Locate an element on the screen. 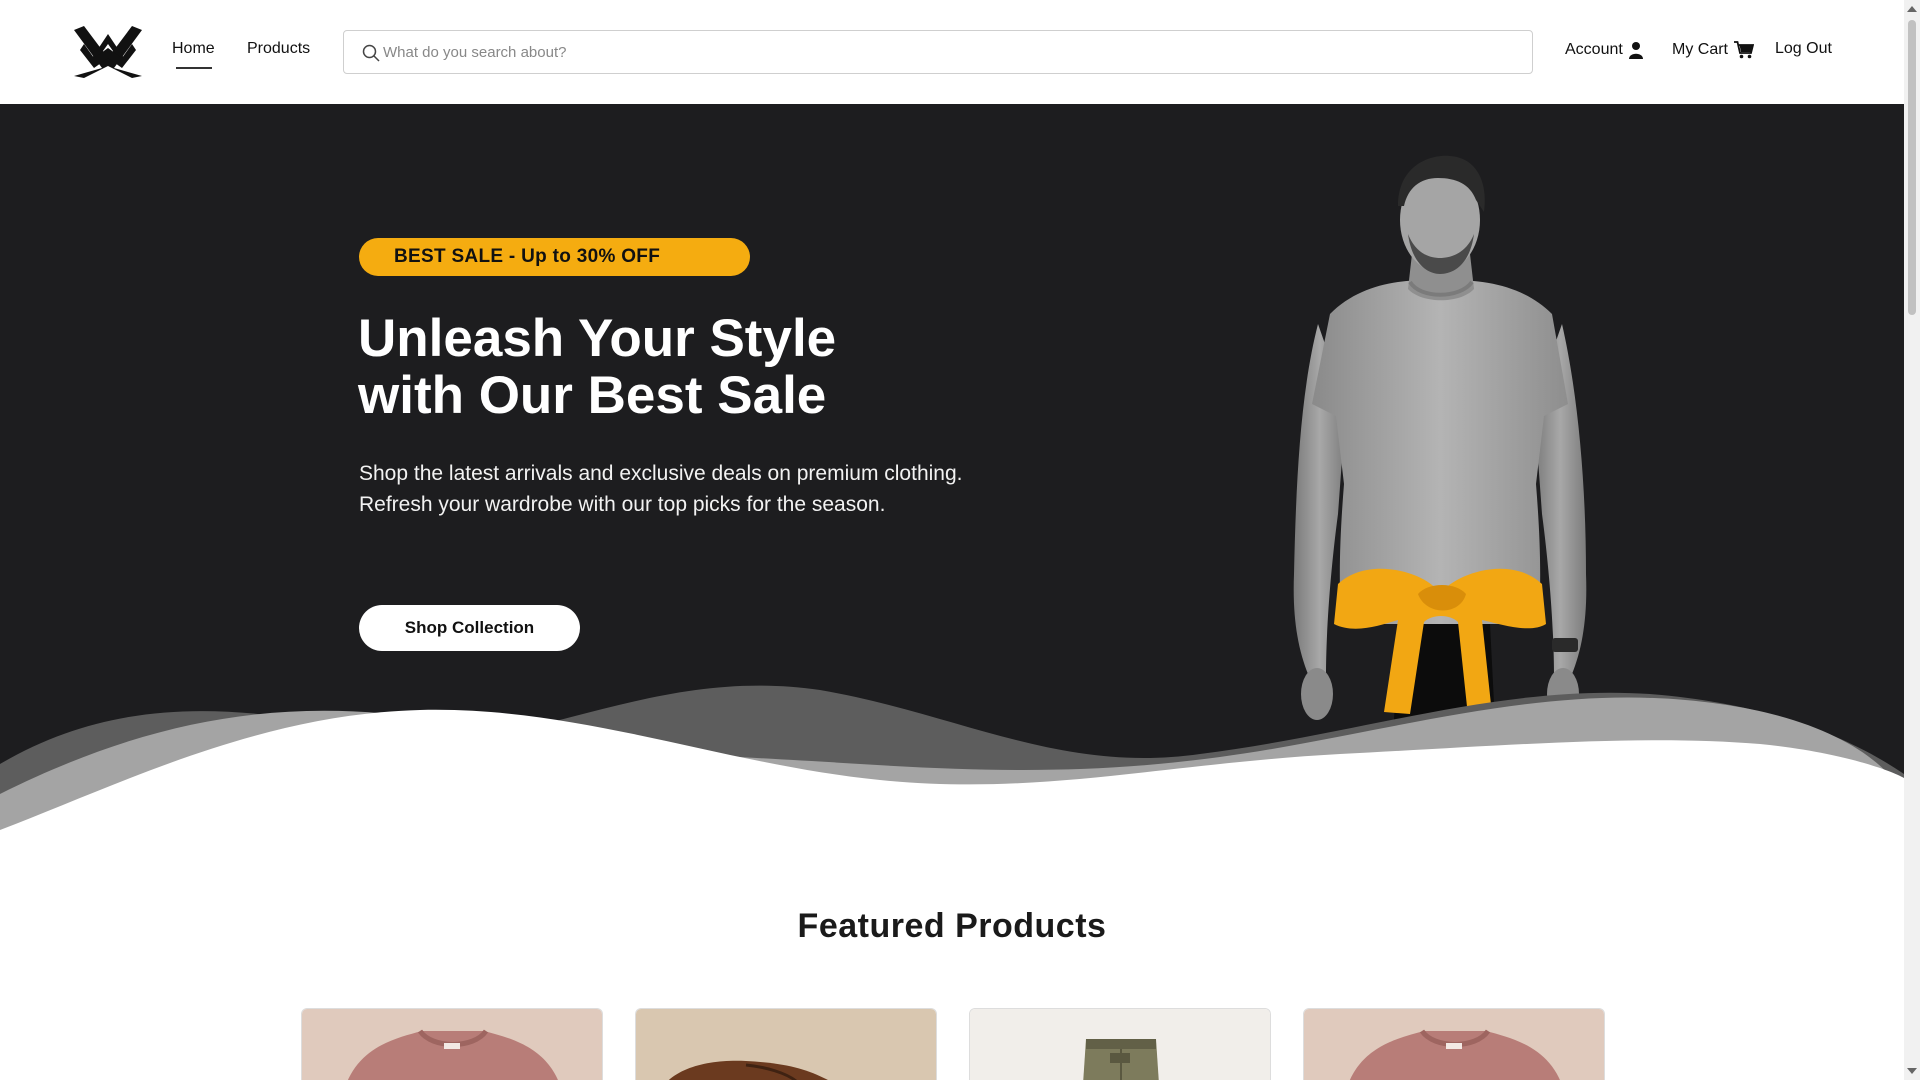  leather-shoe-image is located at coordinates (786, 1044).